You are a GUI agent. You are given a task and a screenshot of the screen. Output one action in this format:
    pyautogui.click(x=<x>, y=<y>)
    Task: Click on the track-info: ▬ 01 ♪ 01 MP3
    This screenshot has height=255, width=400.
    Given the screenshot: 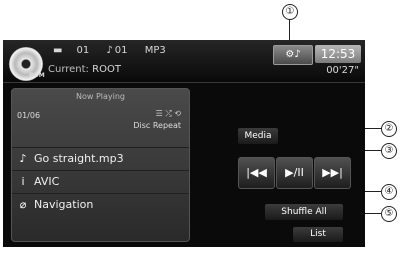 What is the action you would take?
    pyautogui.click(x=116, y=50)
    